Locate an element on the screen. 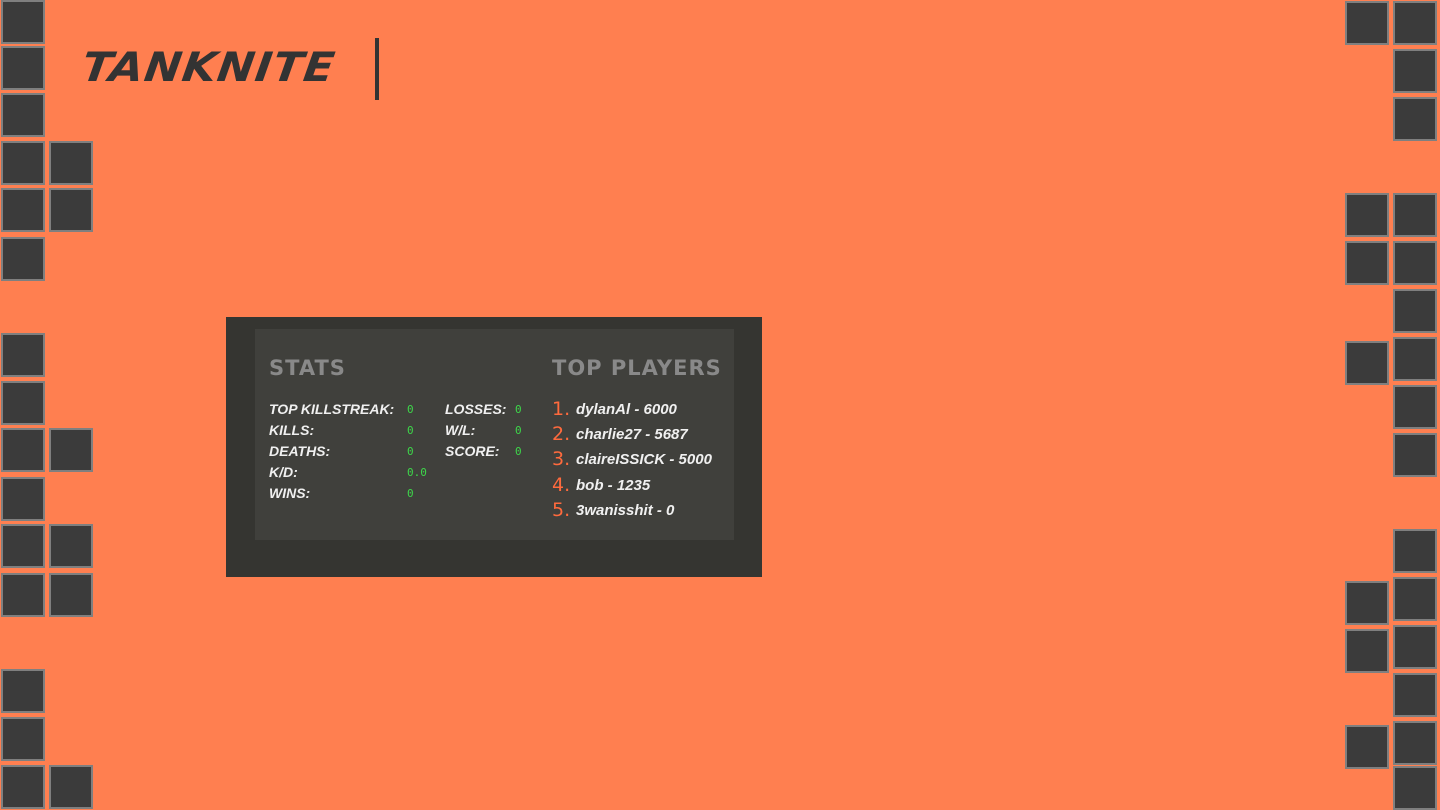 The width and height of the screenshot is (1440, 810). stat-top-killstreak: TOP KILLSTREAK: 0 is located at coordinates (344, 409).